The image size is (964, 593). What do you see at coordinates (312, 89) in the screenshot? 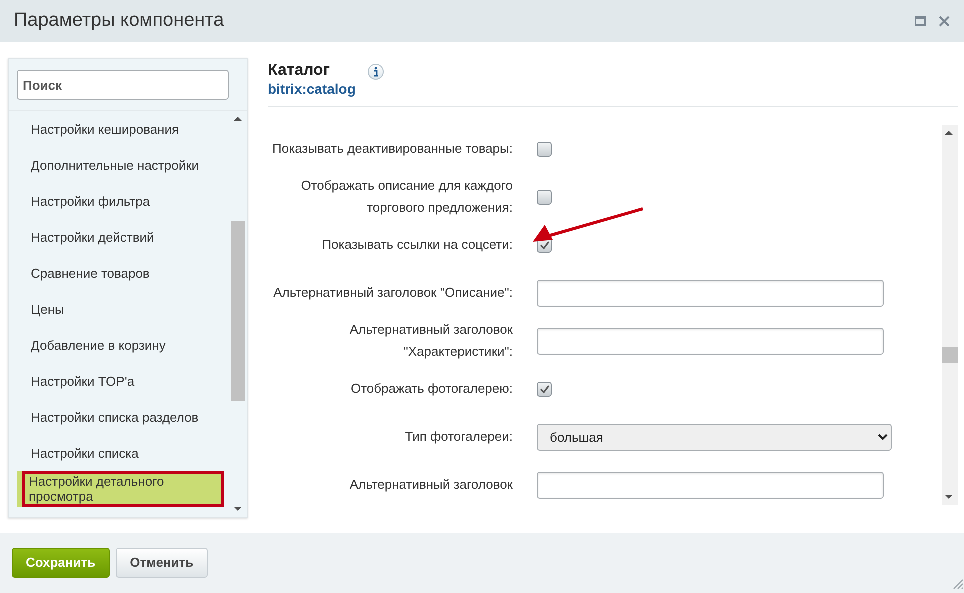
I see `component-code: bitrix:catalog` at bounding box center [312, 89].